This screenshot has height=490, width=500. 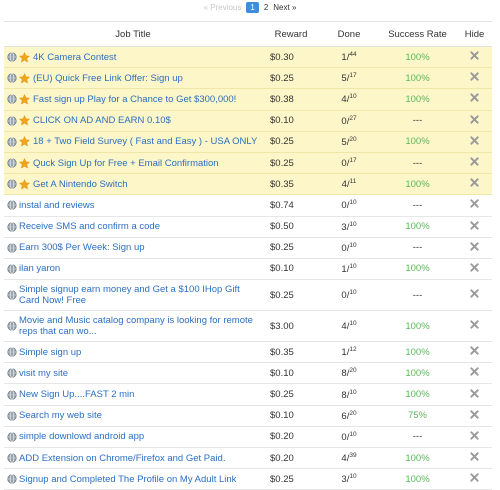 I want to click on job-title-cell: Earn 300$ Per Week: Sign up, so click(x=133, y=248).